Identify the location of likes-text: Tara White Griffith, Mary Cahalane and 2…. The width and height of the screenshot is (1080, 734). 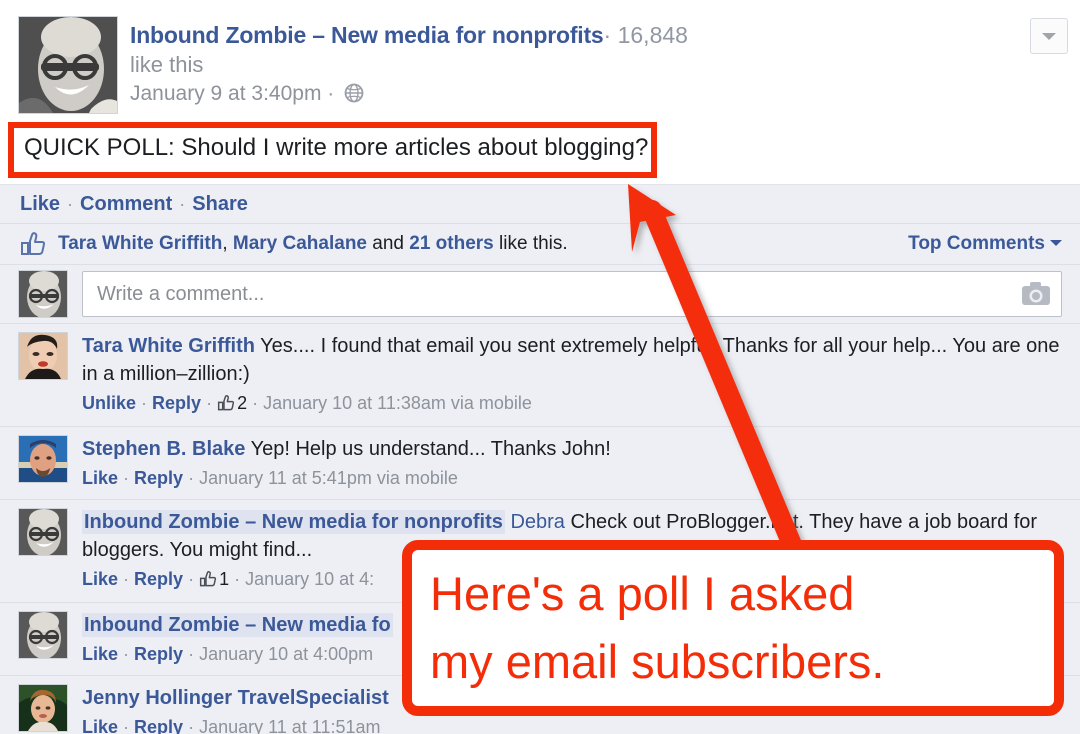
(313, 244).